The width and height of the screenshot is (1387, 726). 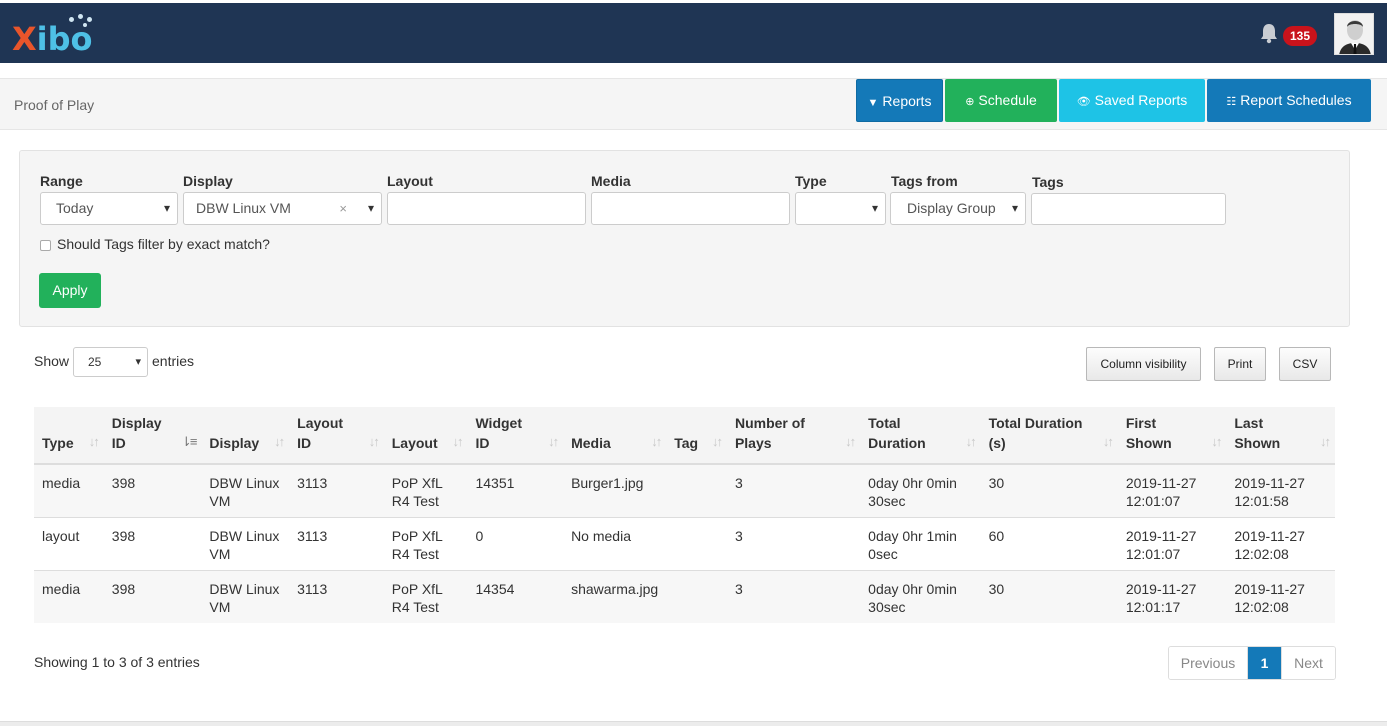 I want to click on plus-circle-icon: ⊕, so click(x=970, y=102).